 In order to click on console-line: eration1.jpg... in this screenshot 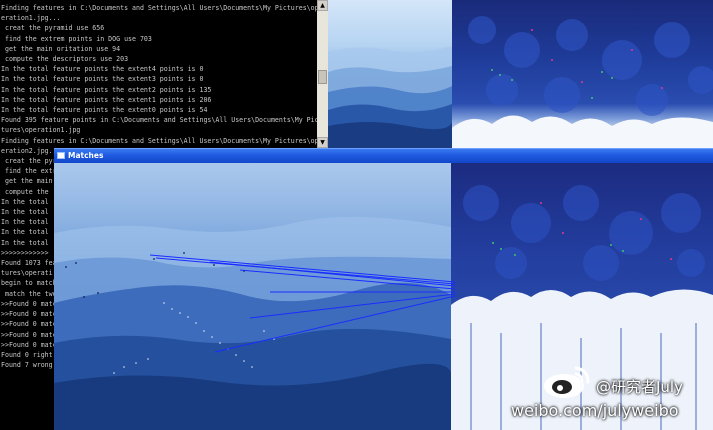, I will do `click(31, 18)`.